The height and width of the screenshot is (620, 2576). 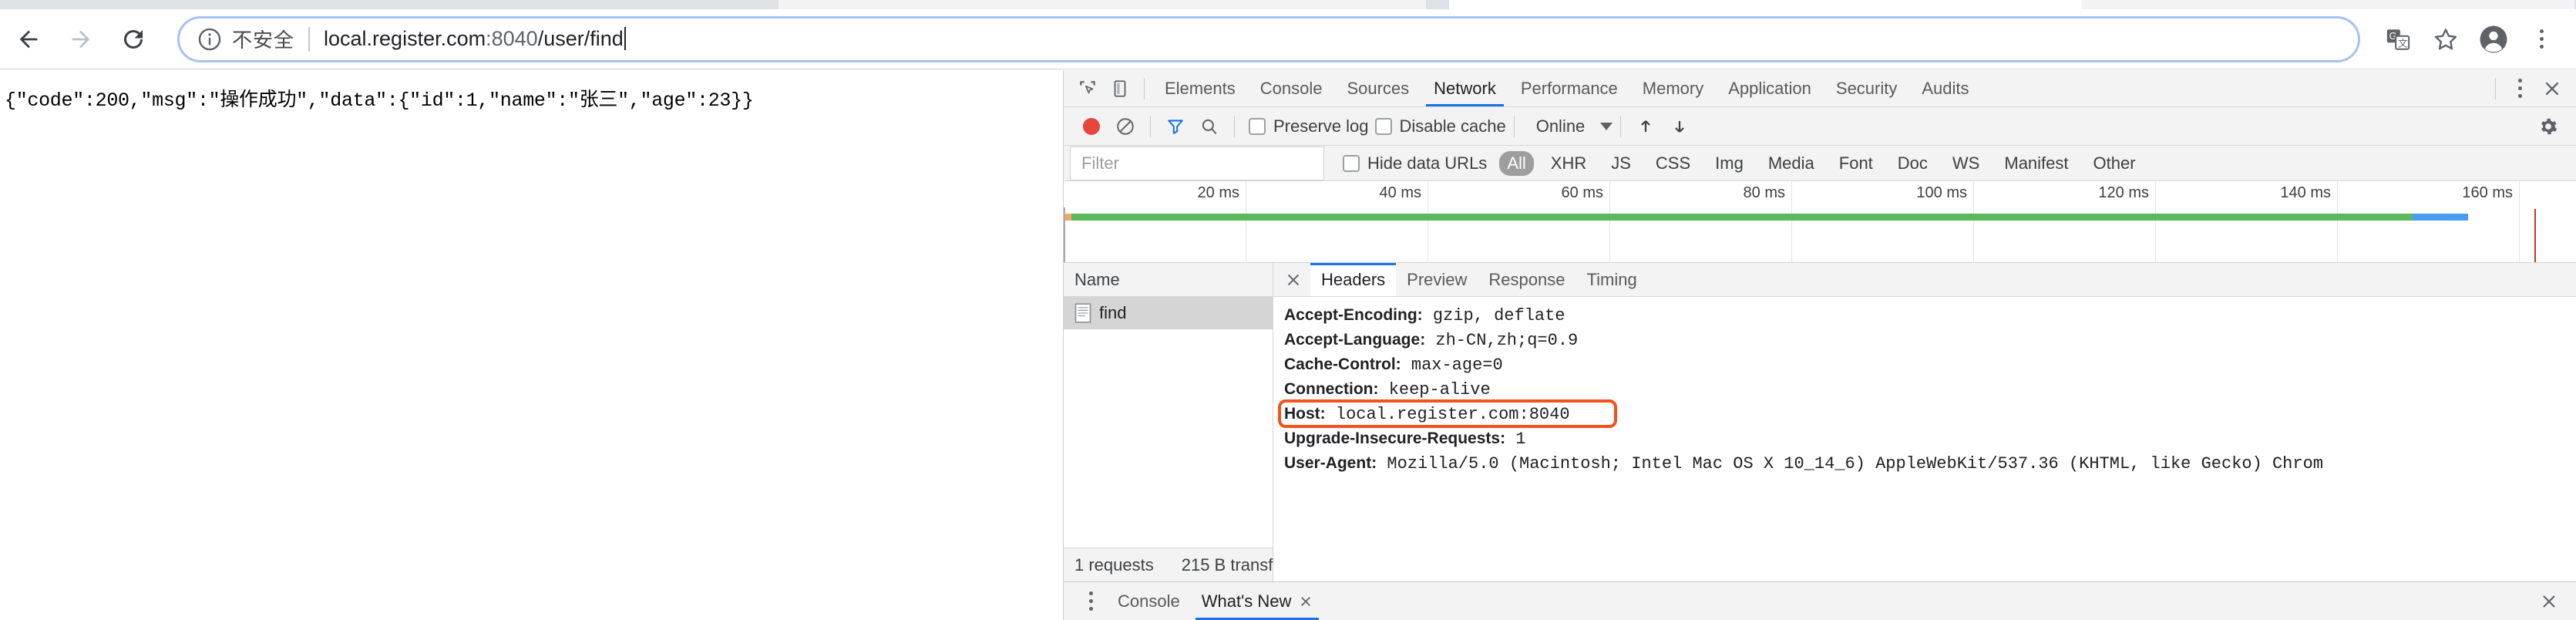 What do you see at coordinates (1209, 127) in the screenshot?
I see `search-button` at bounding box center [1209, 127].